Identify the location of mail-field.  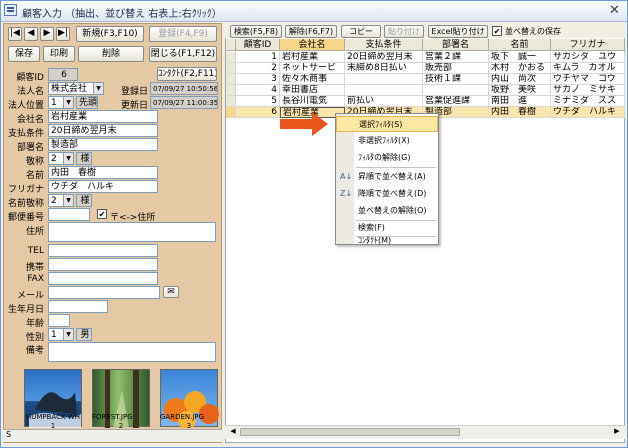
(104, 292).